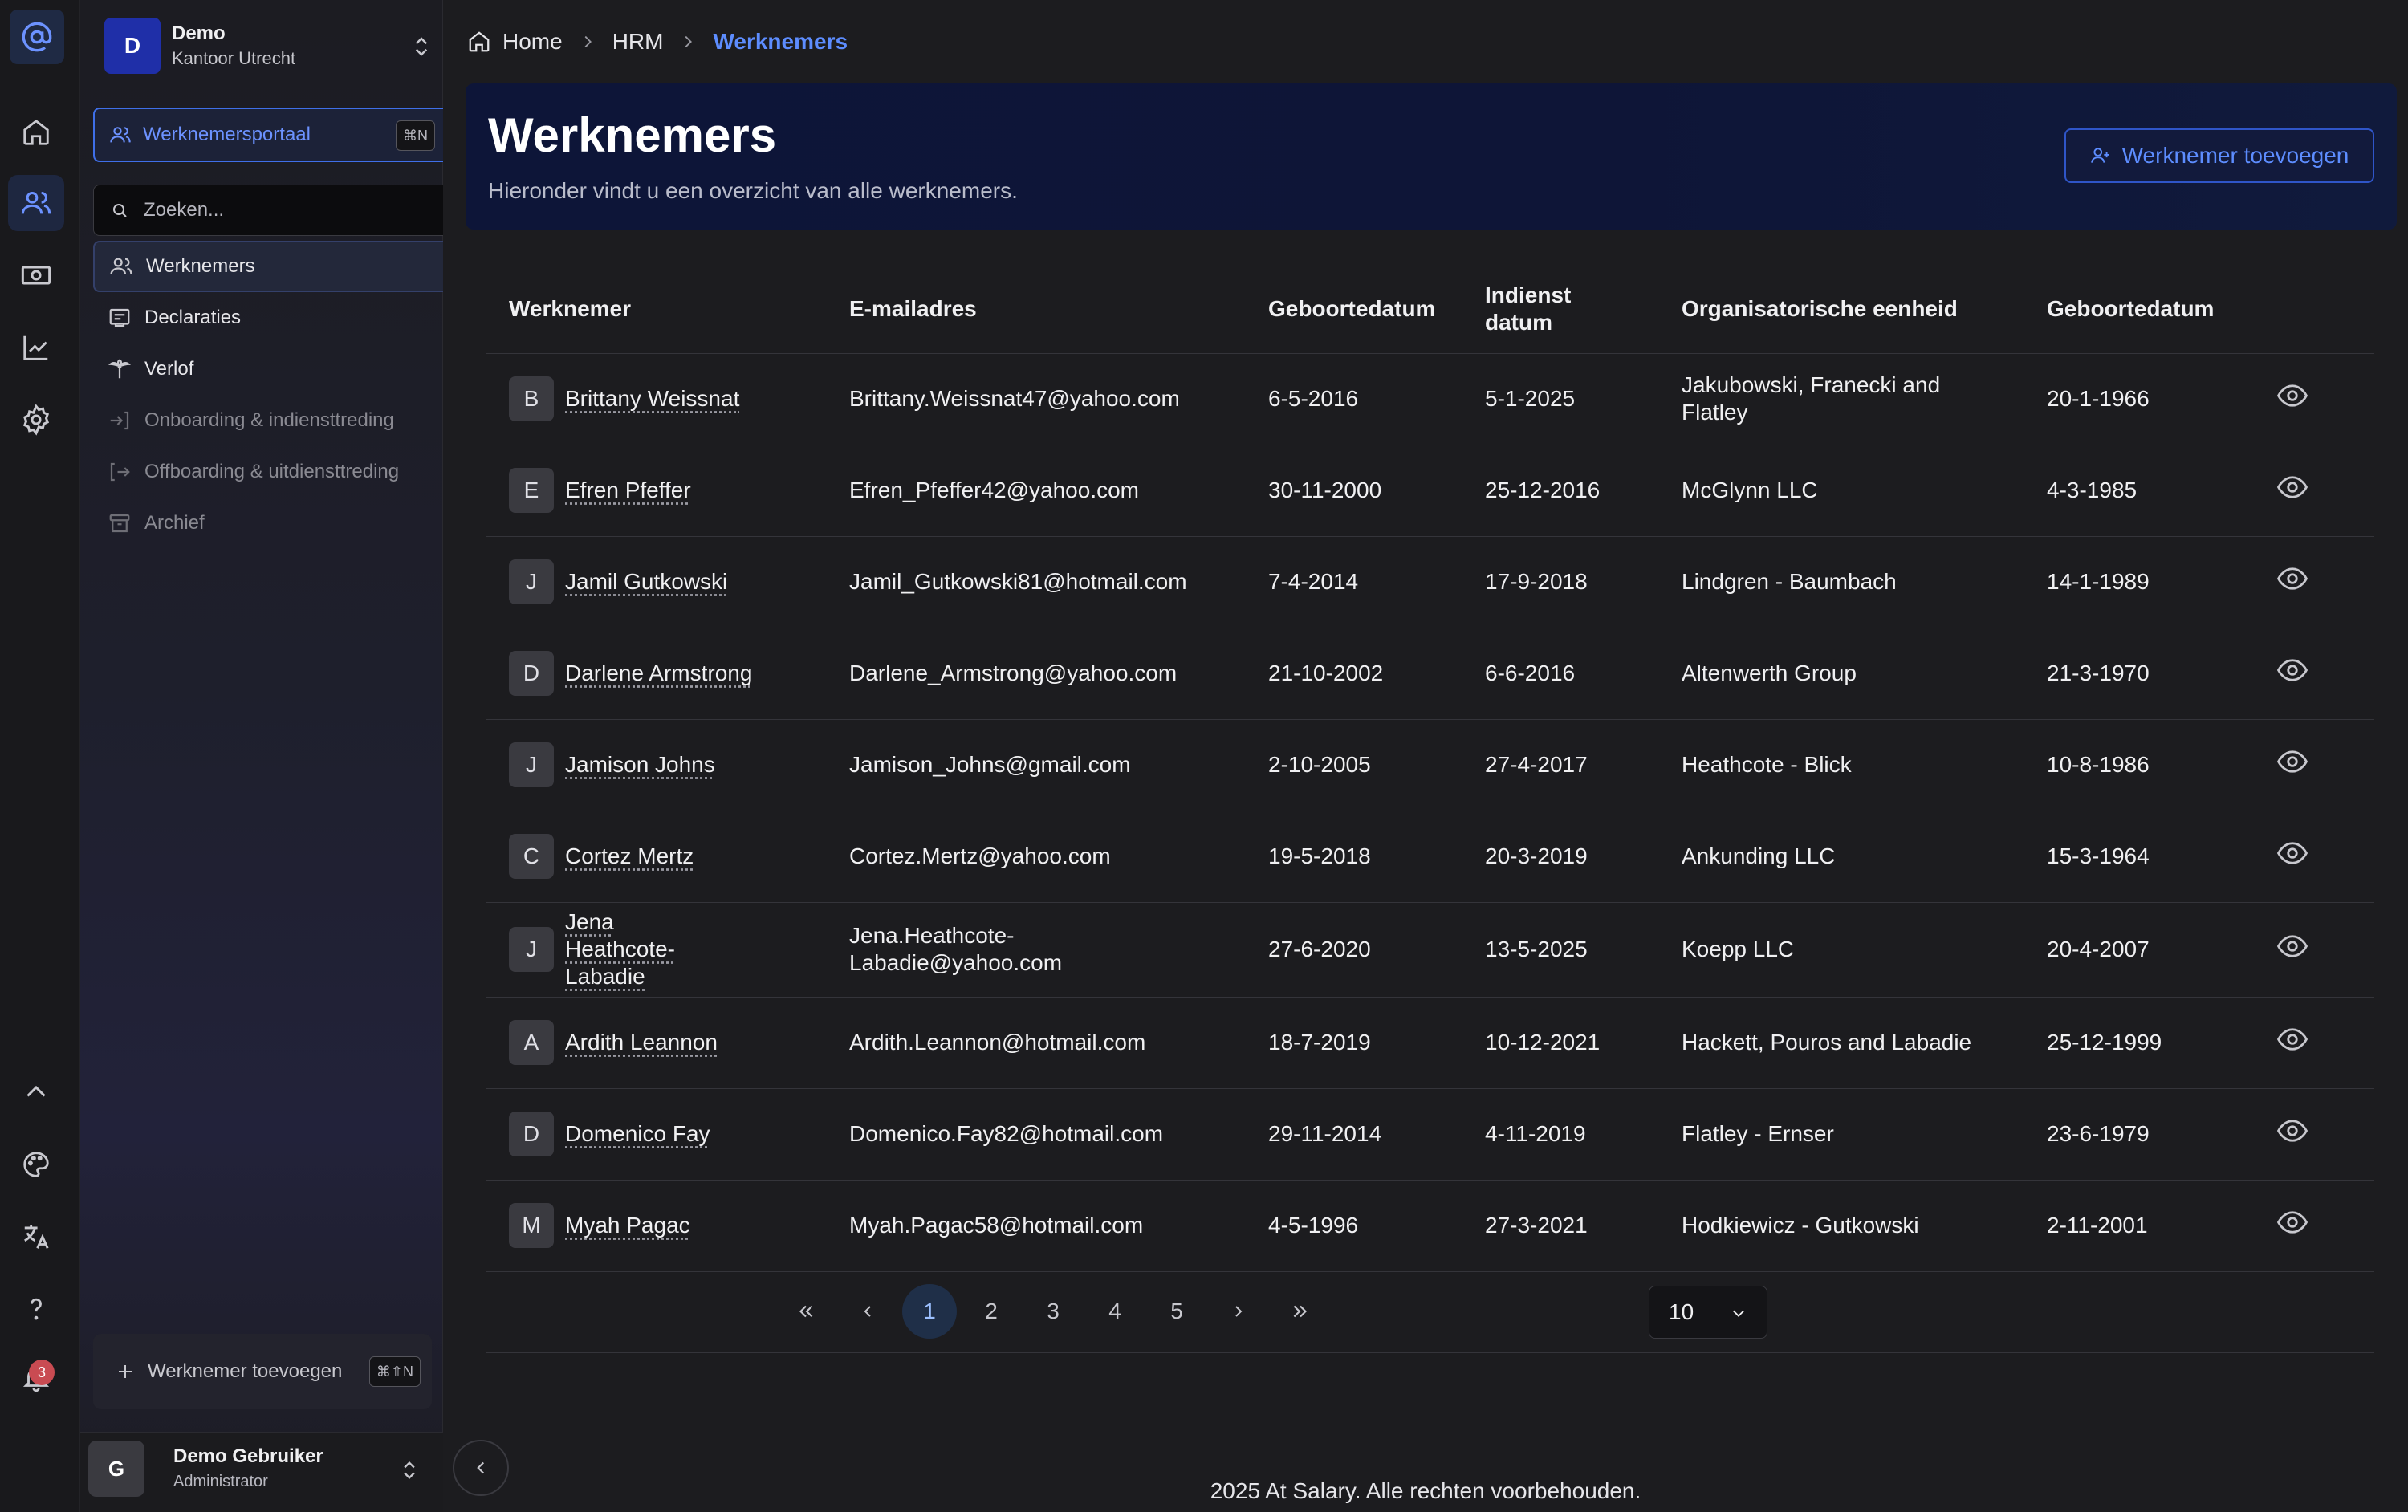 This screenshot has height=1512, width=2408. What do you see at coordinates (652, 399) in the screenshot?
I see `employee-link: Brittany Weissnat` at bounding box center [652, 399].